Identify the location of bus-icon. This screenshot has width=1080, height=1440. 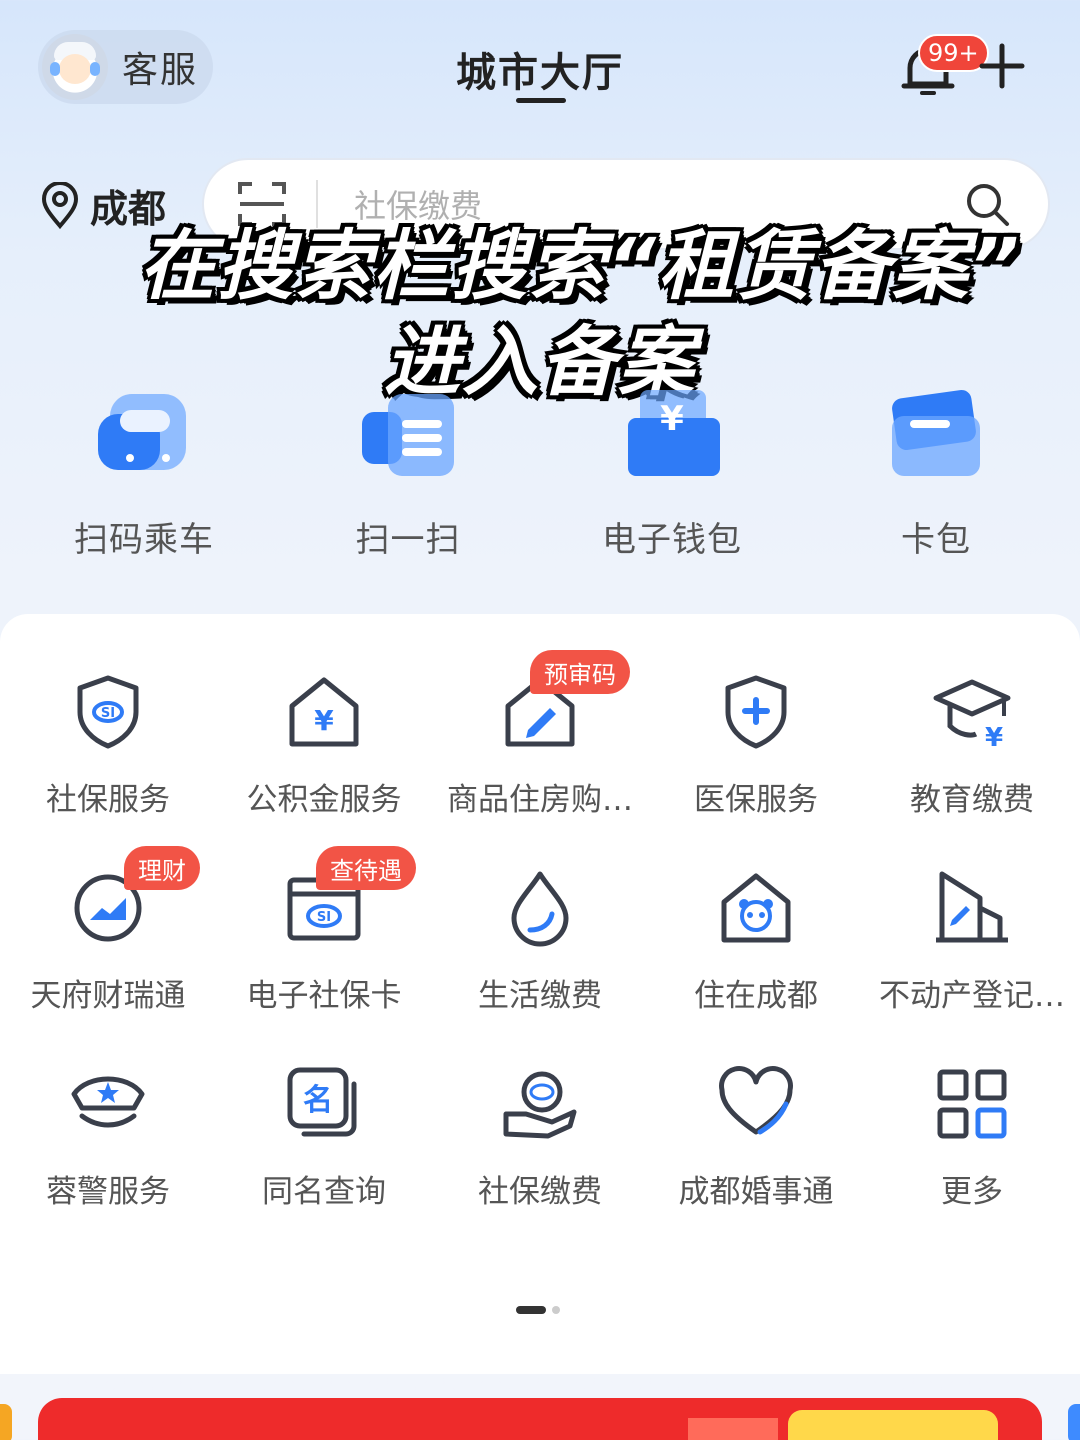
(144, 438).